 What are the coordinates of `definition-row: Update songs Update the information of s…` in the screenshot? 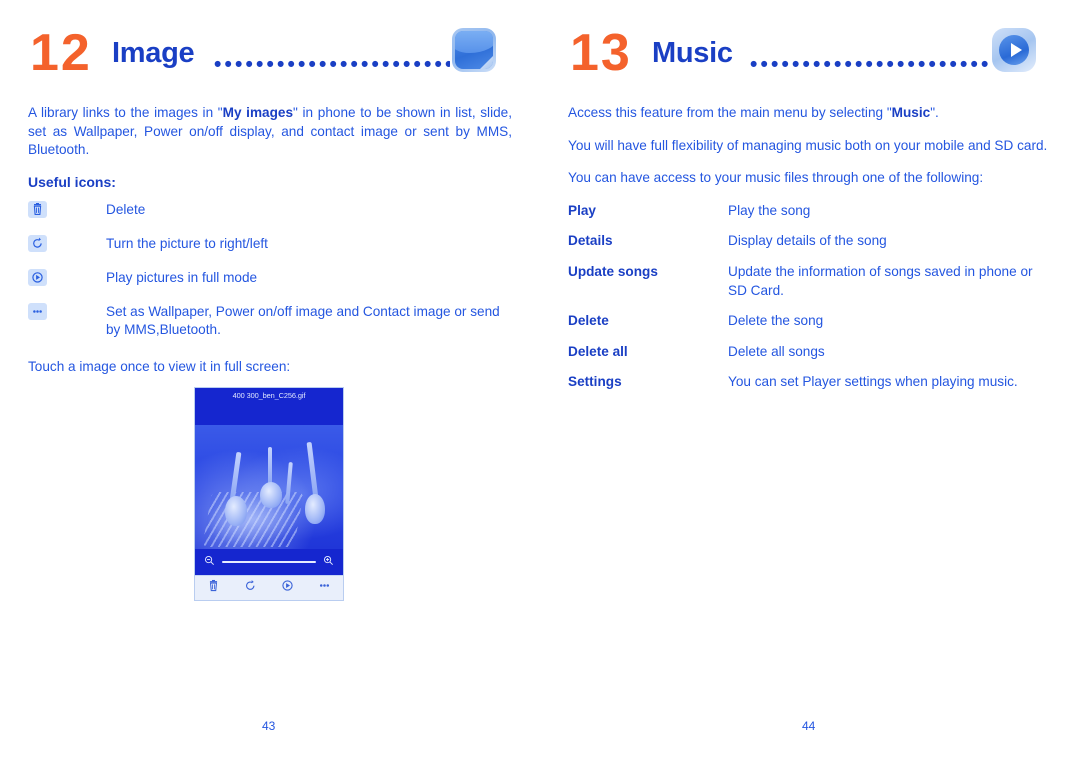 It's located at (810, 281).